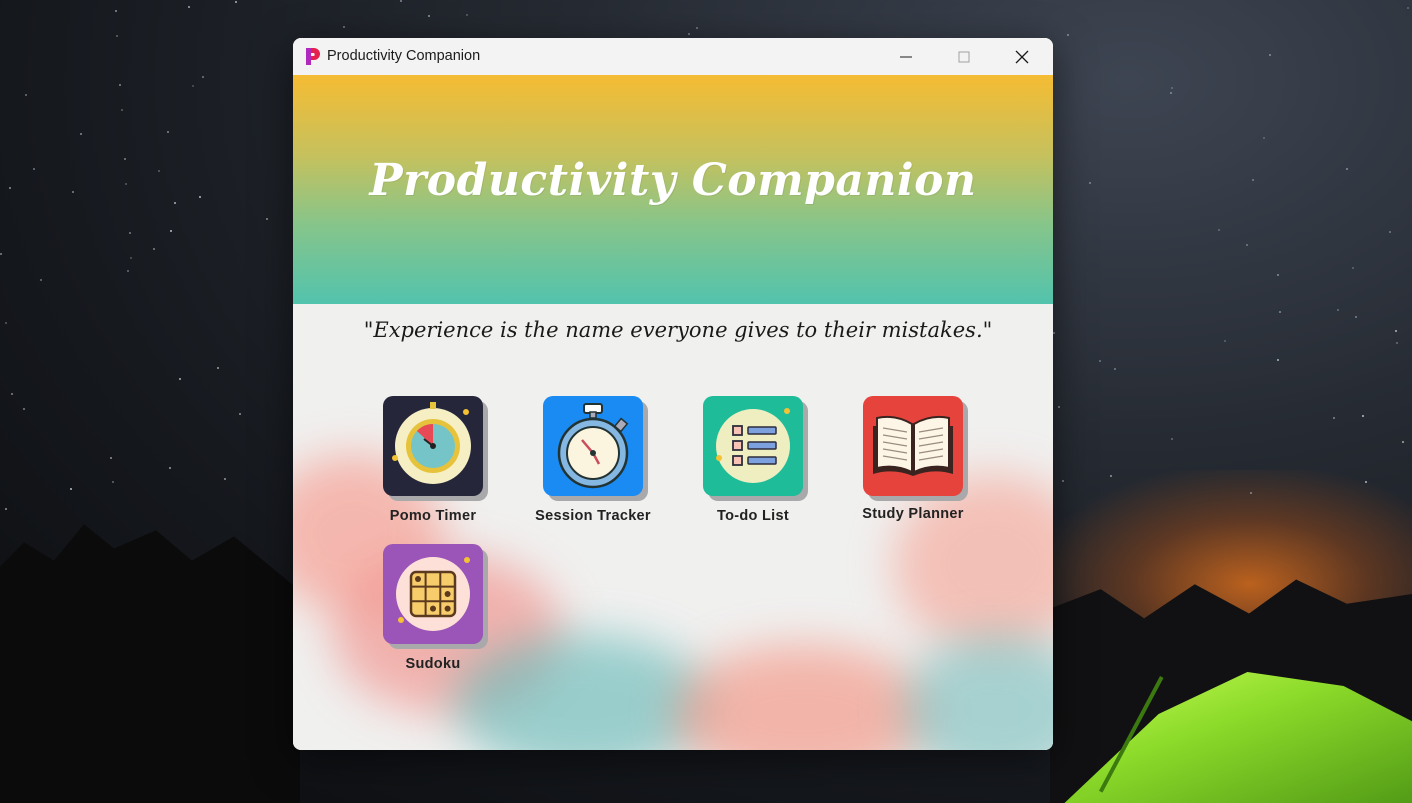 The height and width of the screenshot is (803, 1412). I want to click on title-bar: Productivity Companion, so click(673, 56).